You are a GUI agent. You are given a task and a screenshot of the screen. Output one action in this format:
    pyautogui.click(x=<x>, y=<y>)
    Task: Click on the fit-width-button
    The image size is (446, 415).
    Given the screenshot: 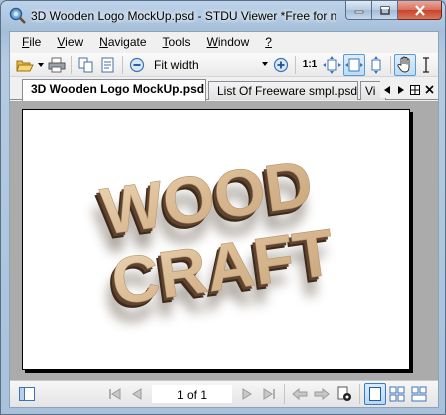 What is the action you would take?
    pyautogui.click(x=354, y=64)
    